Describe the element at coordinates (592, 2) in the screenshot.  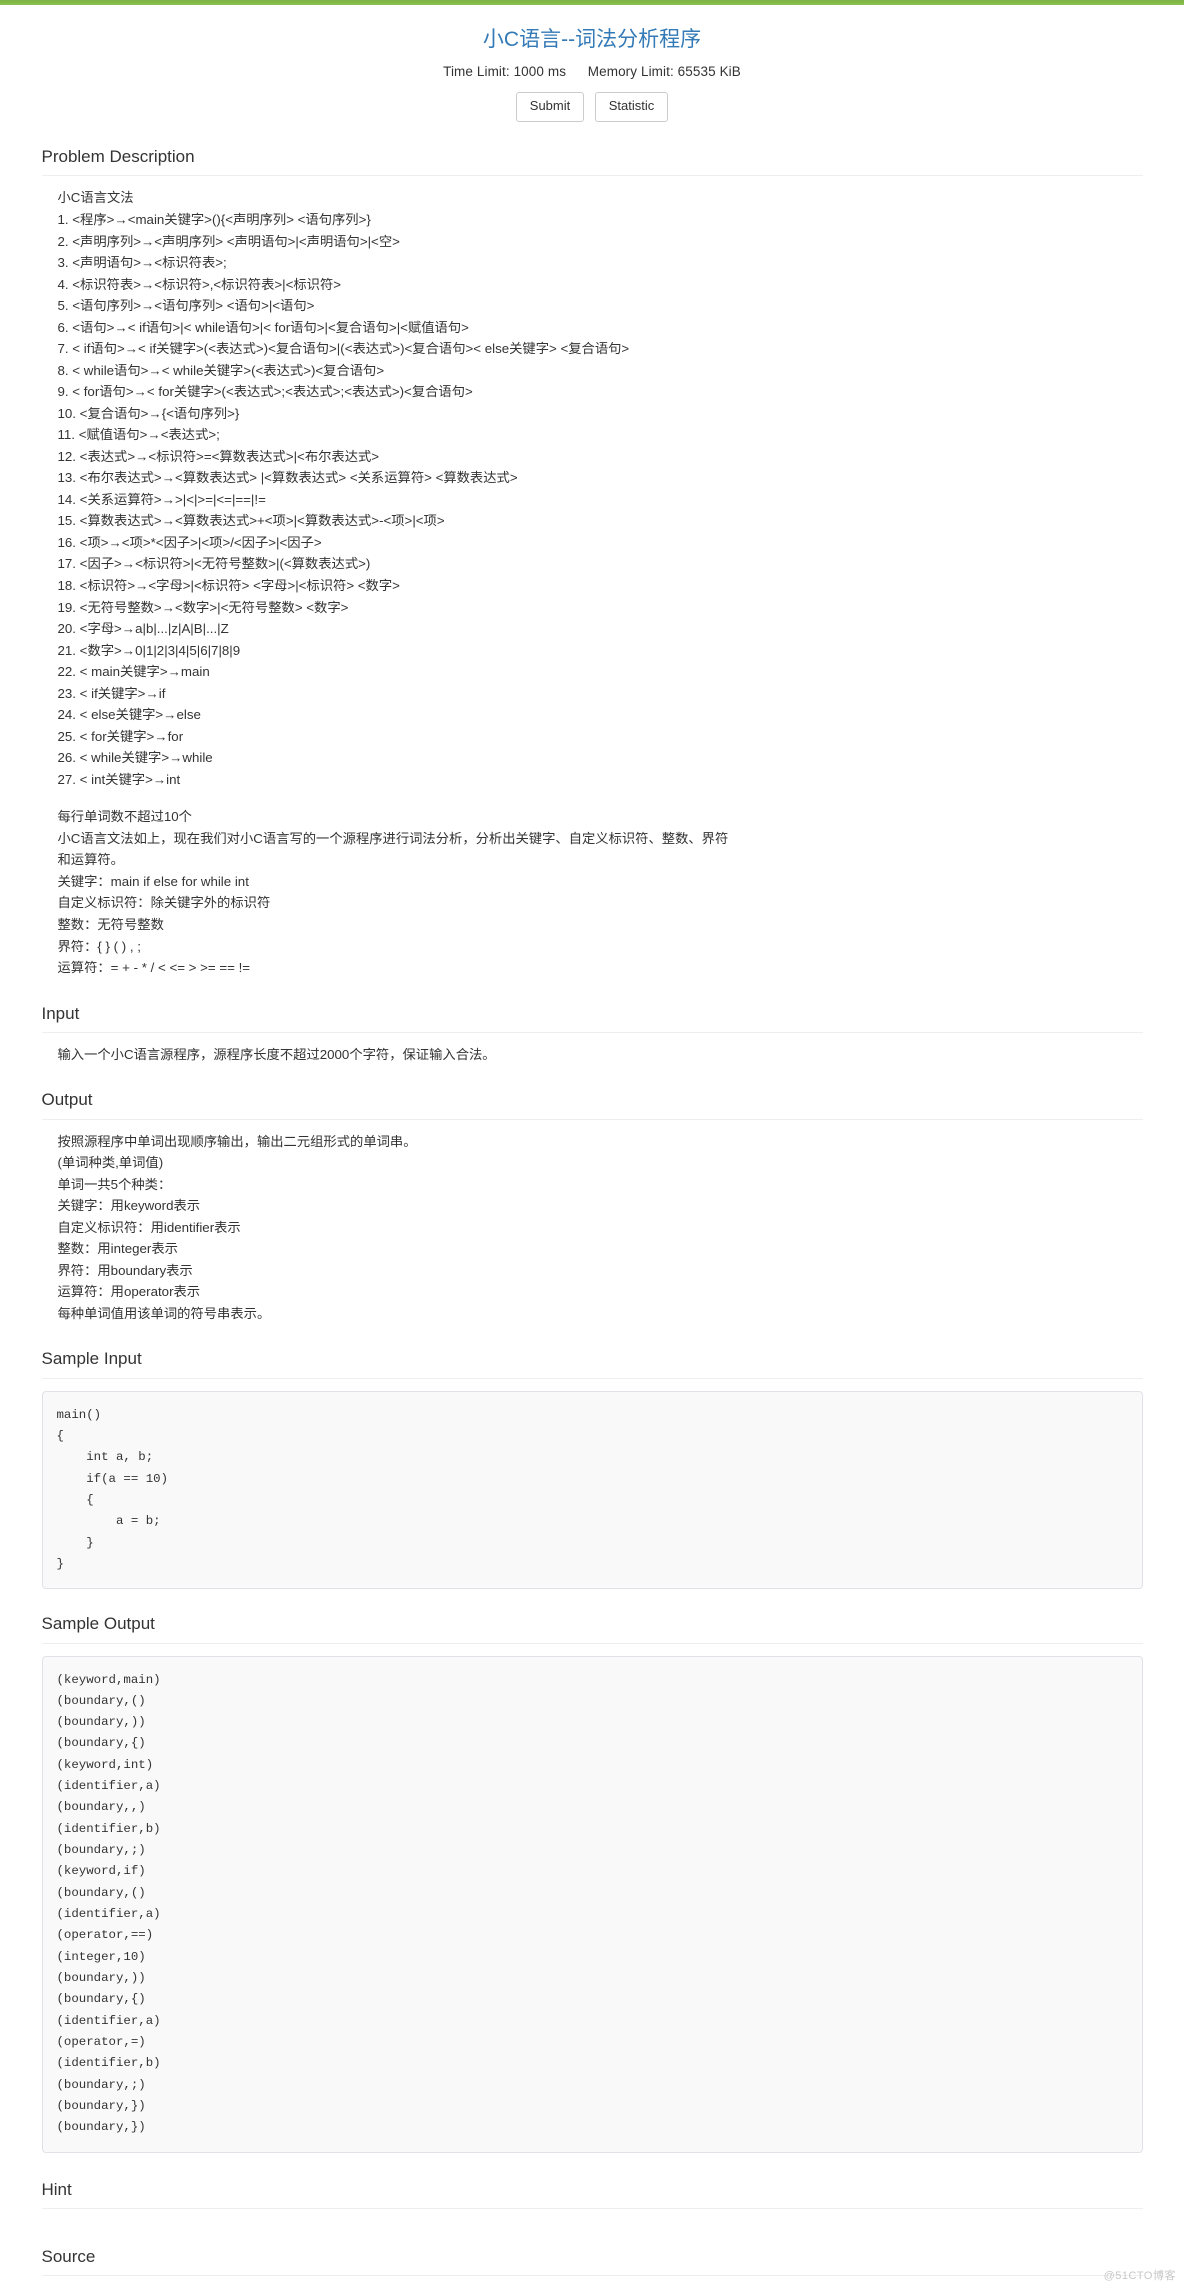
I see `accent-top-bar` at that location.